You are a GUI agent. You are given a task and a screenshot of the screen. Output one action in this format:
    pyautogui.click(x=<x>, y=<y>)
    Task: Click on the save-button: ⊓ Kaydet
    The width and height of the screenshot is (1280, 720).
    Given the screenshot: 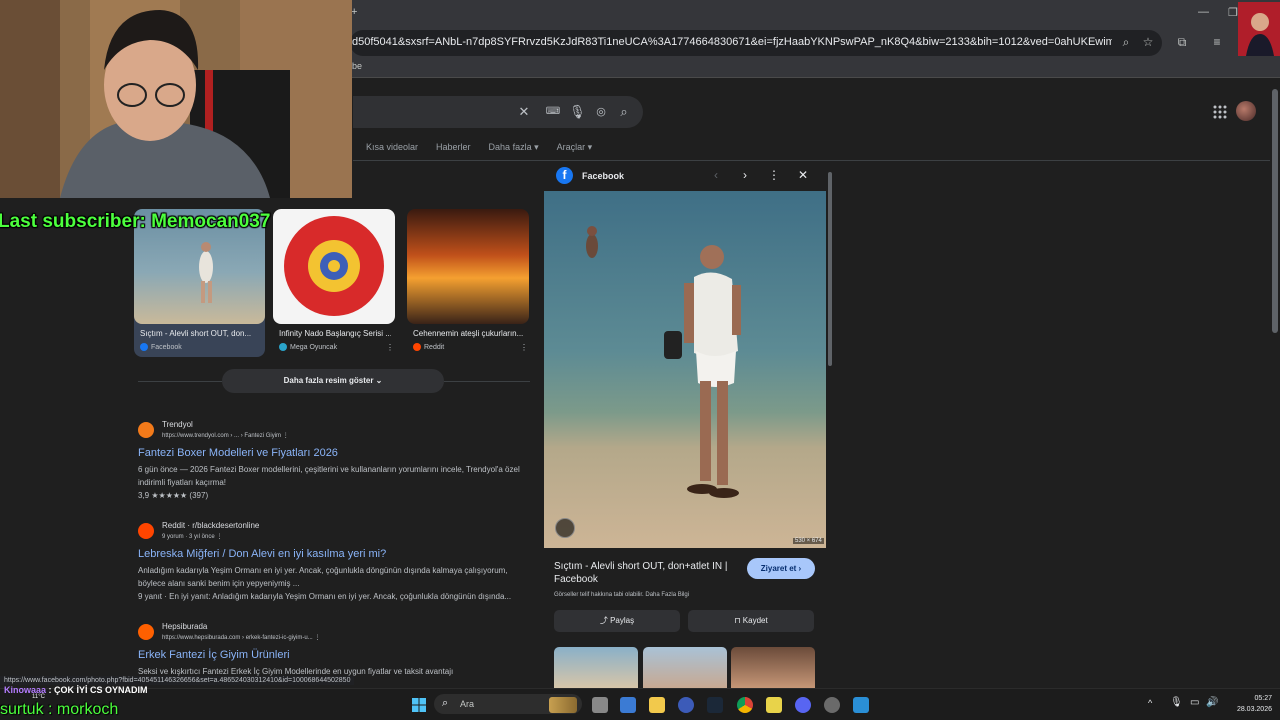 What is the action you would take?
    pyautogui.click(x=751, y=621)
    